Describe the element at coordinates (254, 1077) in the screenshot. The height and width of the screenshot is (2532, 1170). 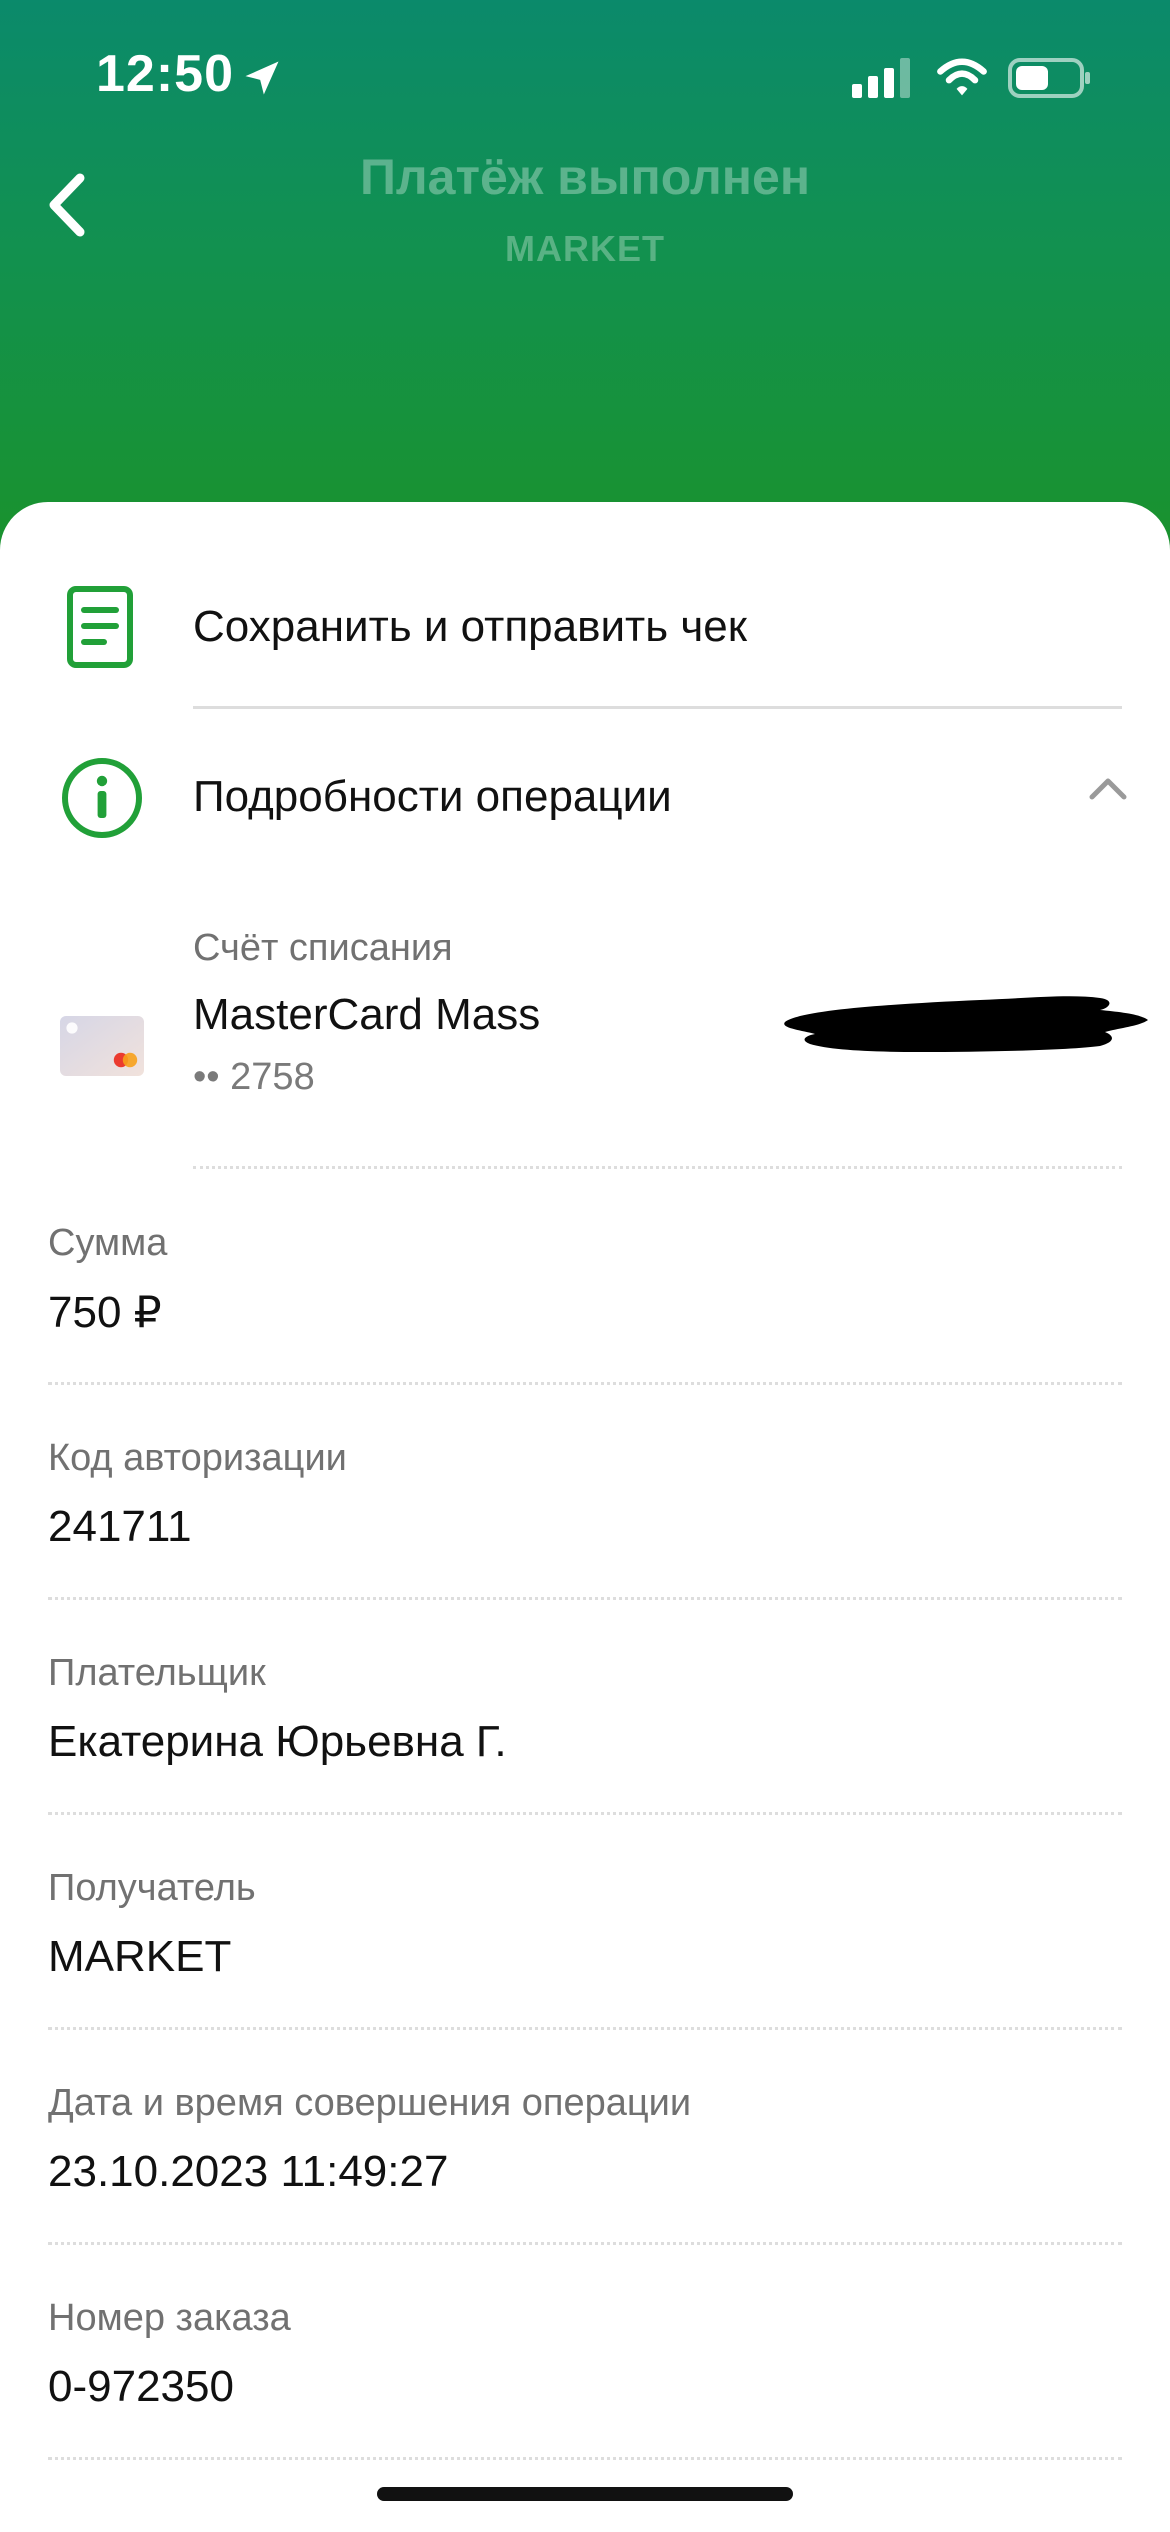
I see `card-number: •• 2758` at that location.